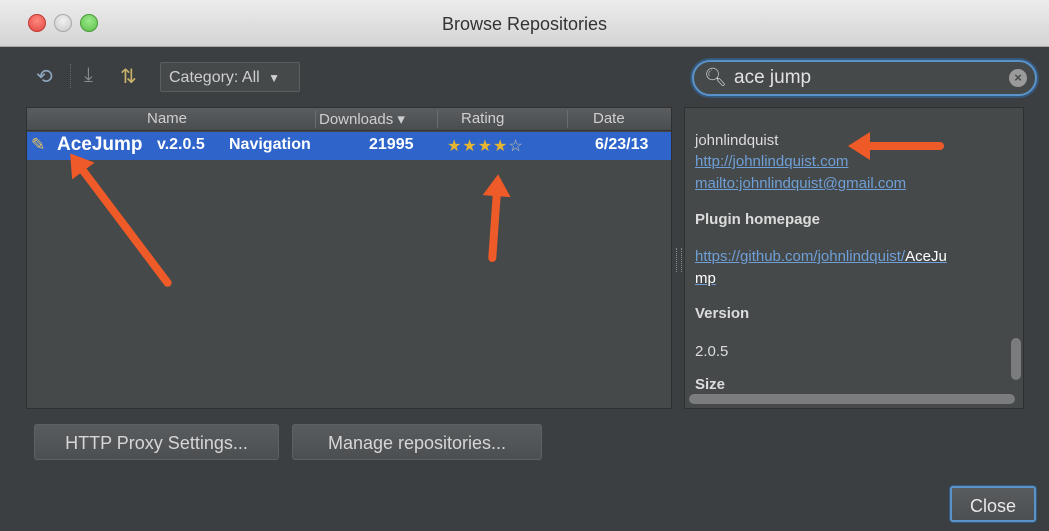  I want to click on window-title: Browse Repositories, so click(524, 24).